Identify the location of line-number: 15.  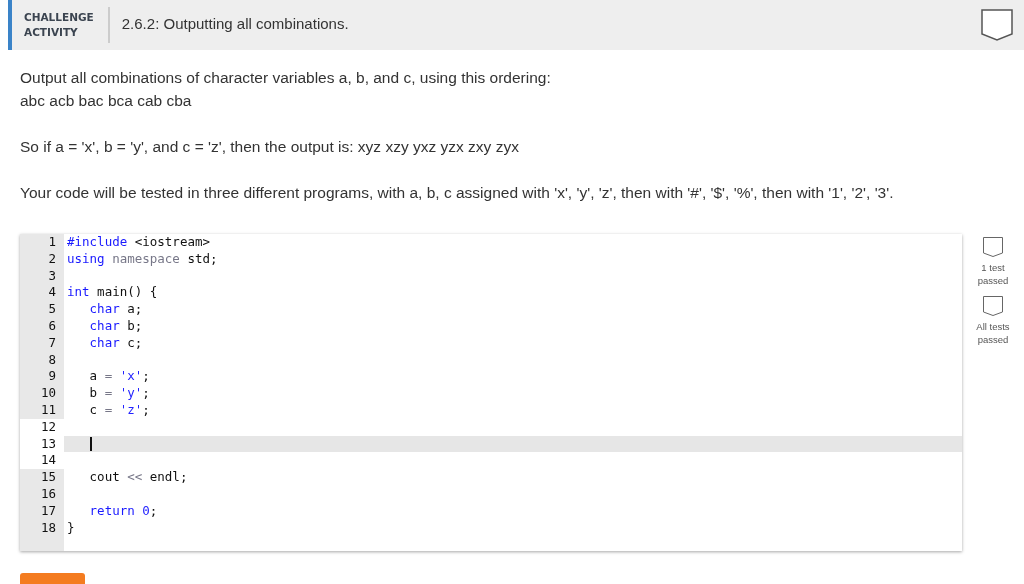
(42, 477).